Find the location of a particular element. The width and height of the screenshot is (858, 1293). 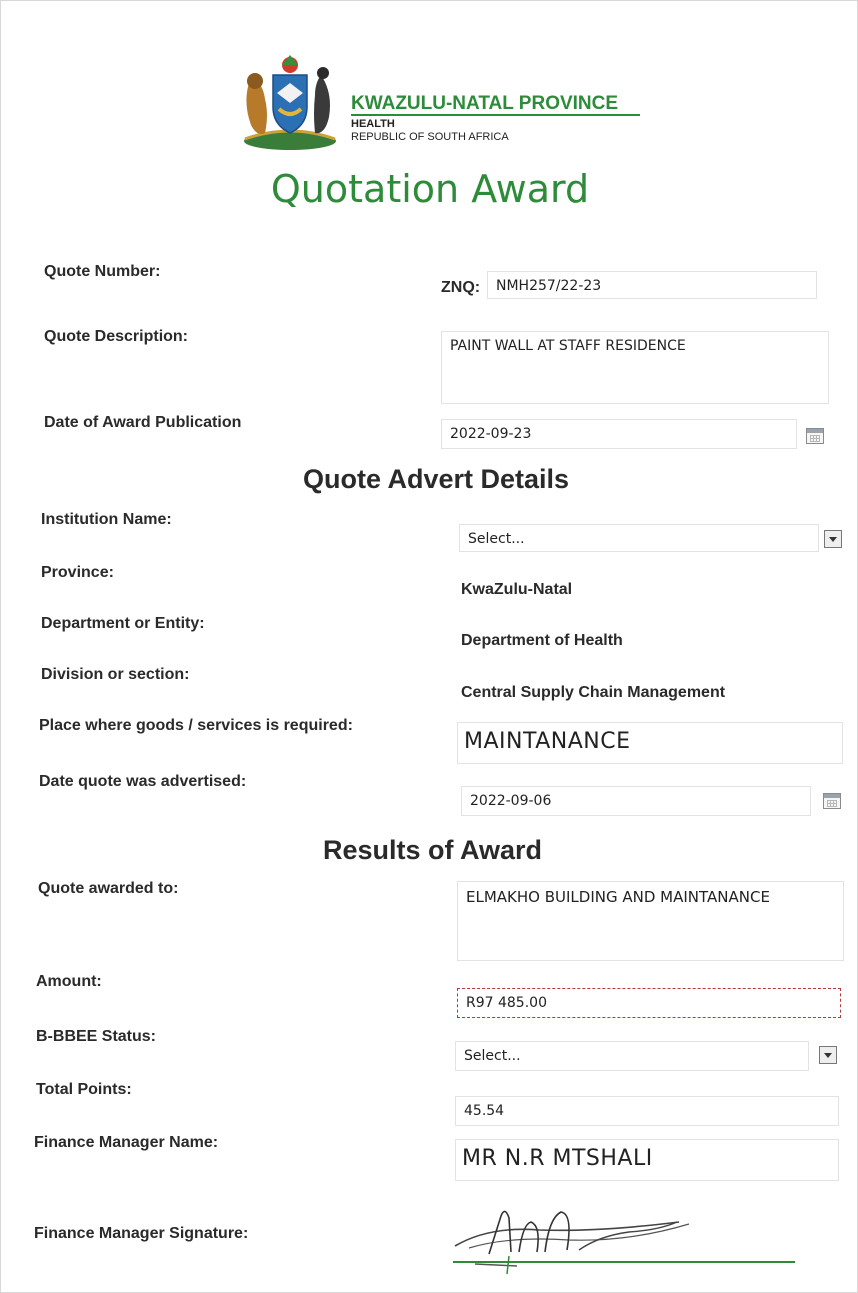

province-label: Province: is located at coordinates (77, 572).